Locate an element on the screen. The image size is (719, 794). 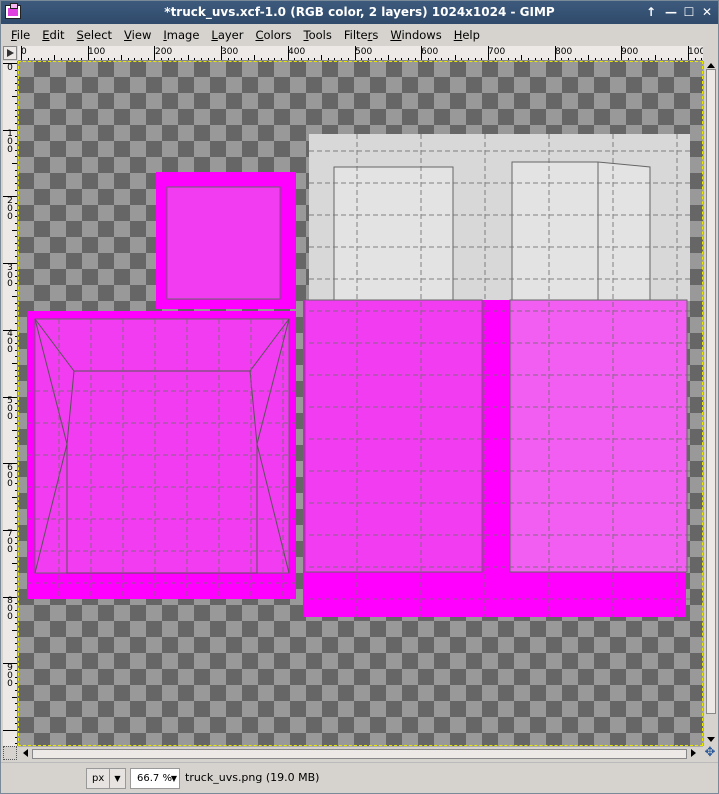
hruler-label-900: 900 is located at coordinates (630, 52).